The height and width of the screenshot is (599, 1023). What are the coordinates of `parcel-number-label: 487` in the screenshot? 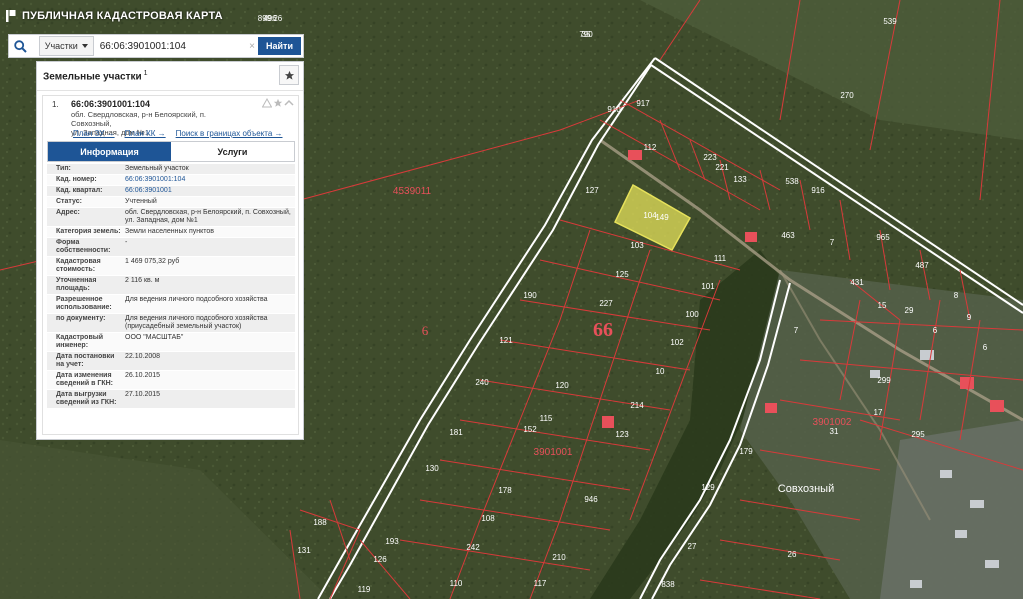 It's located at (922, 265).